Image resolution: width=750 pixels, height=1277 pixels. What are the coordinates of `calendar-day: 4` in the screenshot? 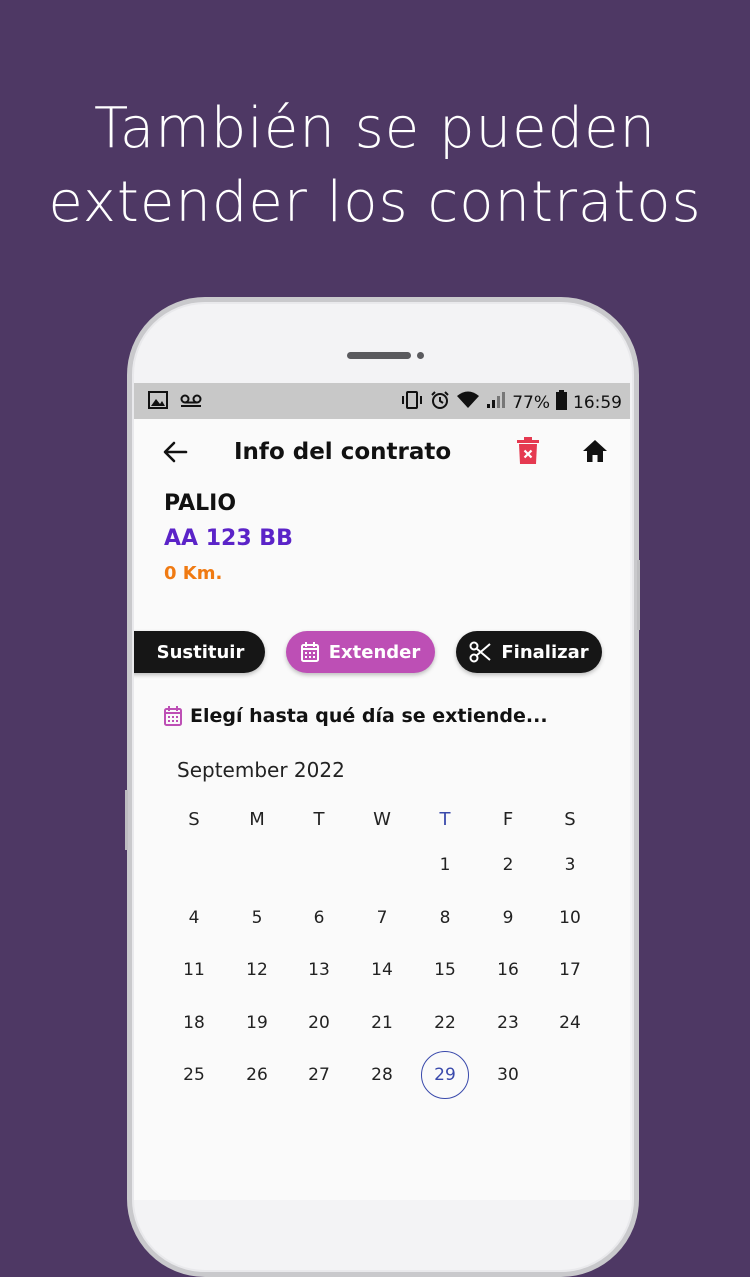 It's located at (194, 918).